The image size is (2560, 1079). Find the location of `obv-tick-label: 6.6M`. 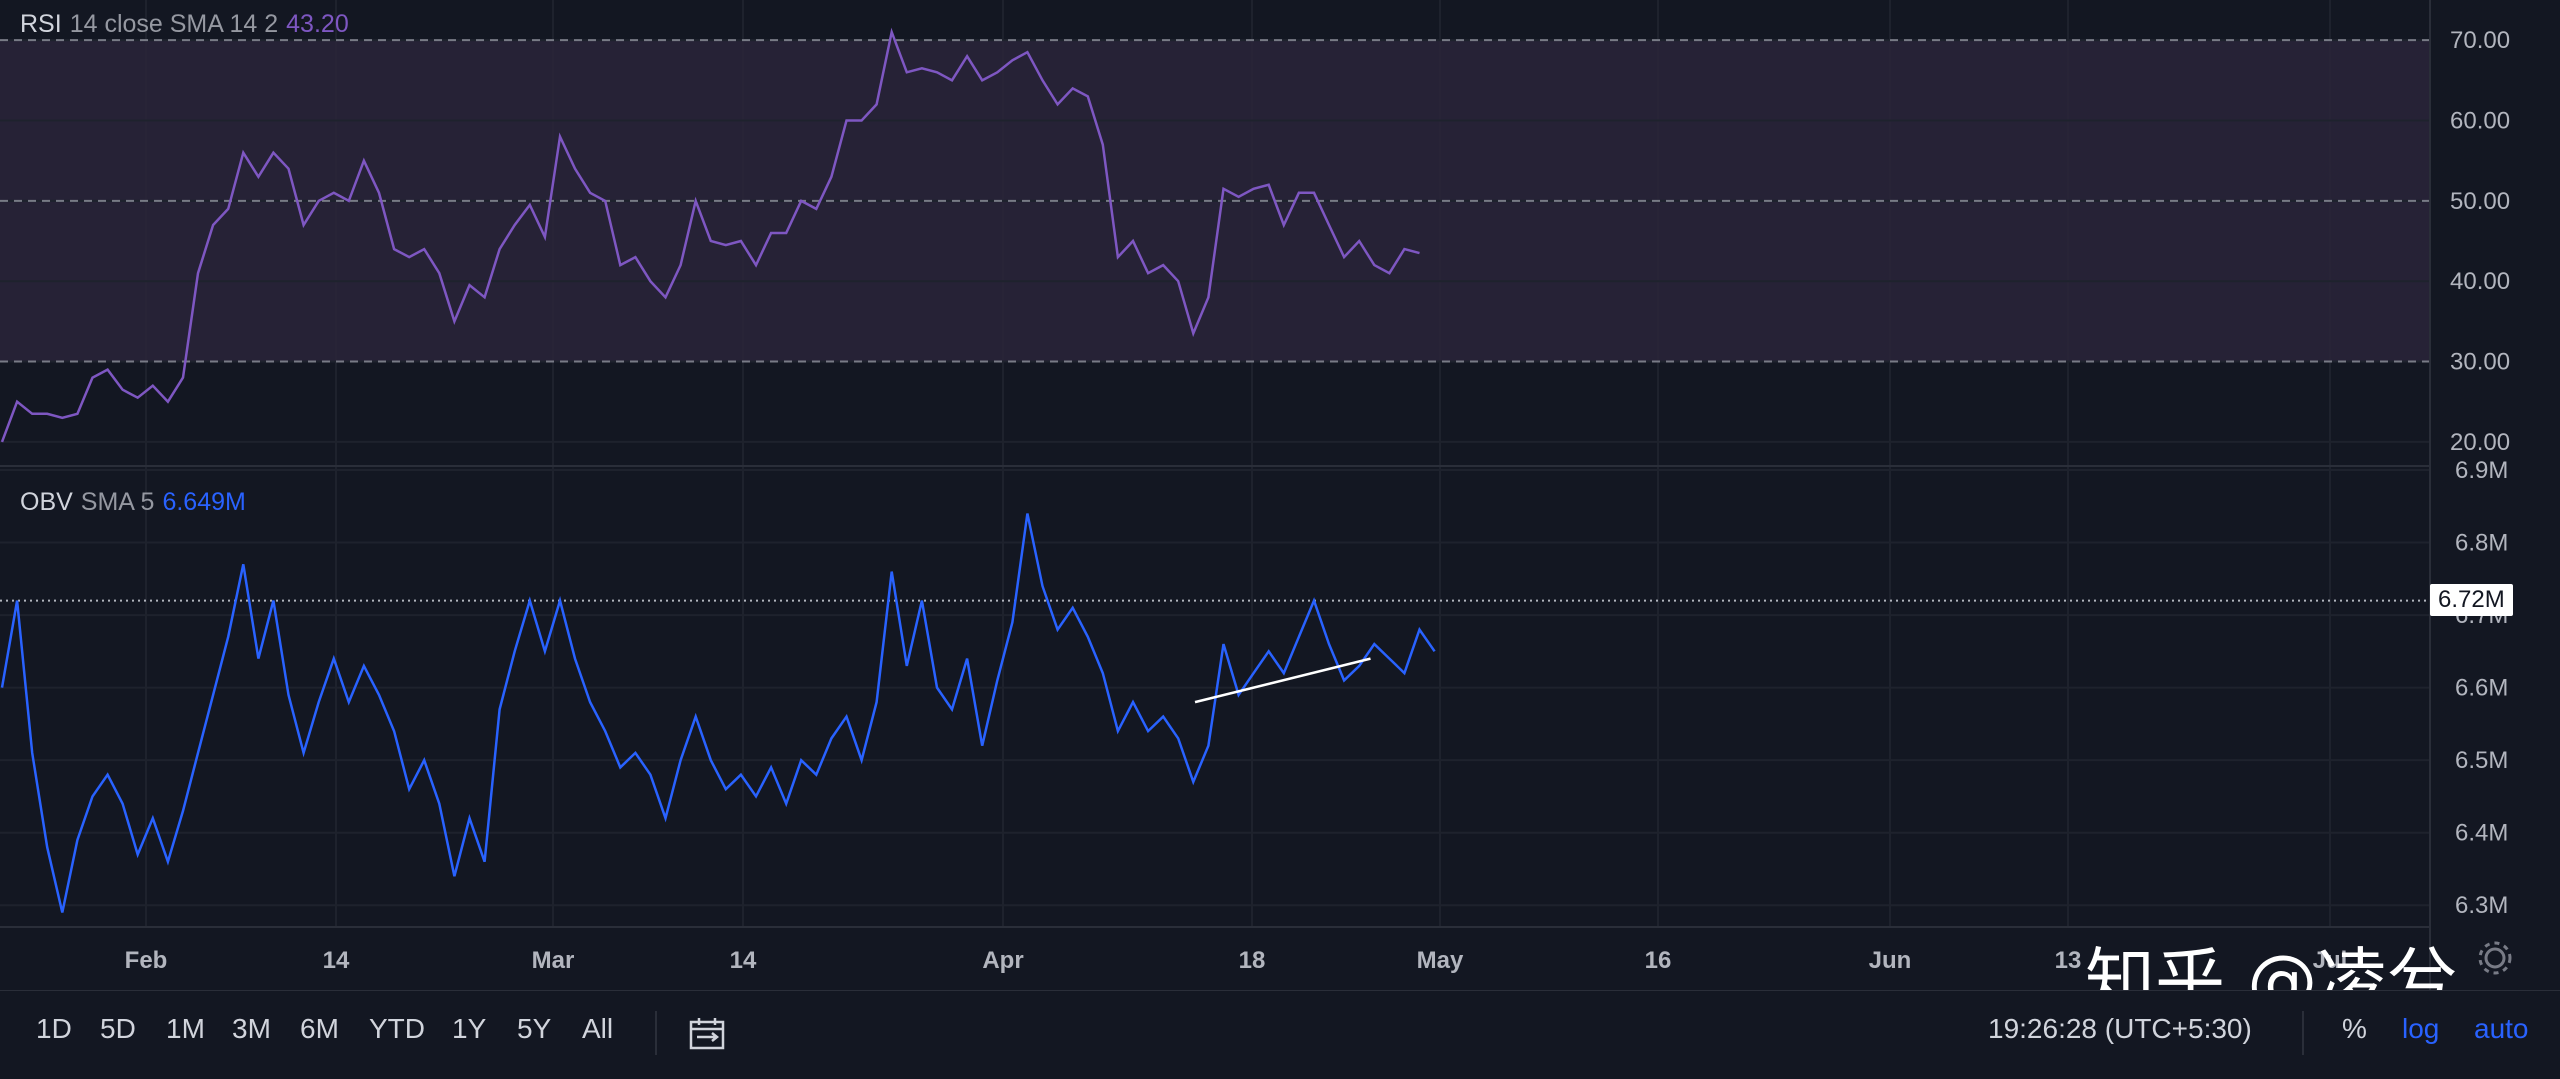

obv-tick-label: 6.6M is located at coordinates (2481, 688).